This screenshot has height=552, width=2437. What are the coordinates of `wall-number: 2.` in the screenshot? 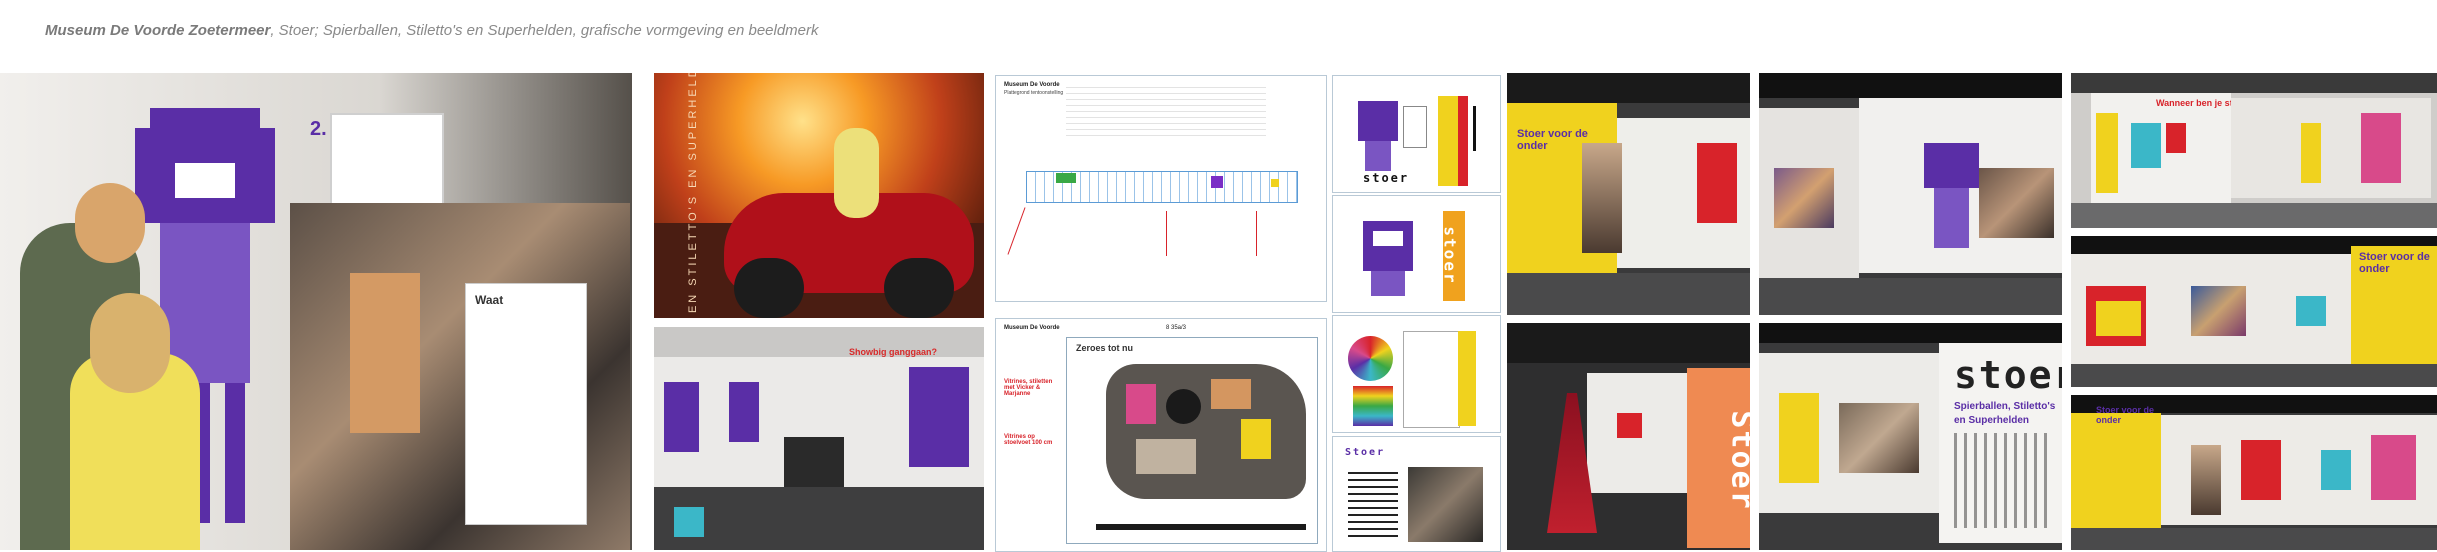 It's located at (318, 129).